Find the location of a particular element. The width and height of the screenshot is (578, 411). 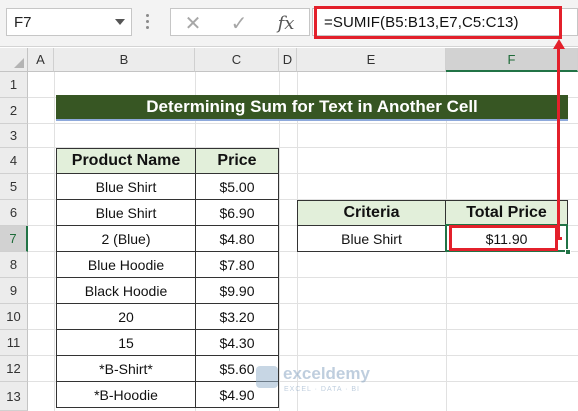

row-header-9: 9 is located at coordinates (14, 291).